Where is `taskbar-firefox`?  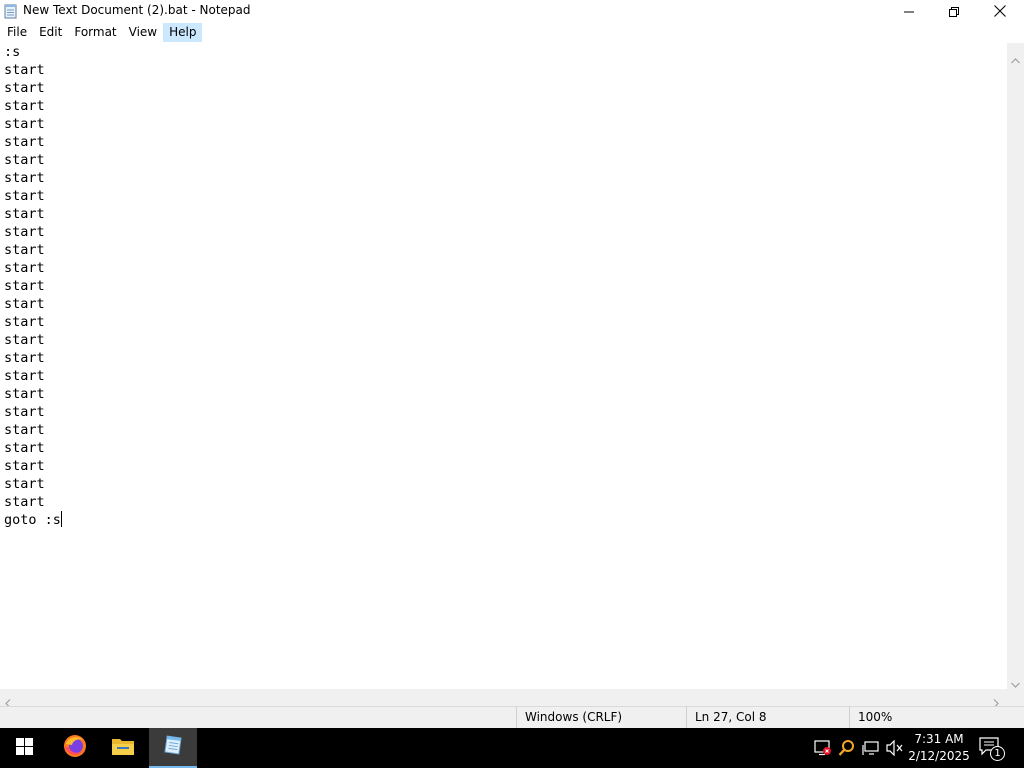 taskbar-firefox is located at coordinates (75, 748).